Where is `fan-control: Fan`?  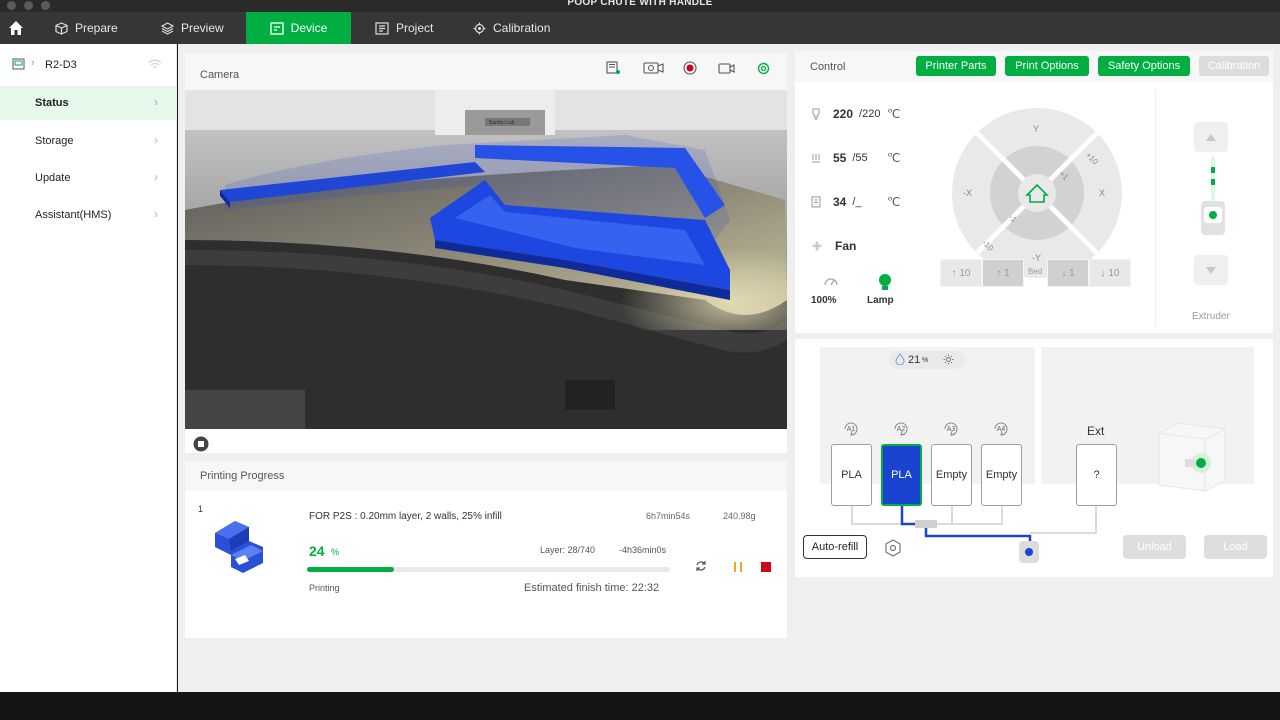
fan-control: Fan is located at coordinates (833, 246).